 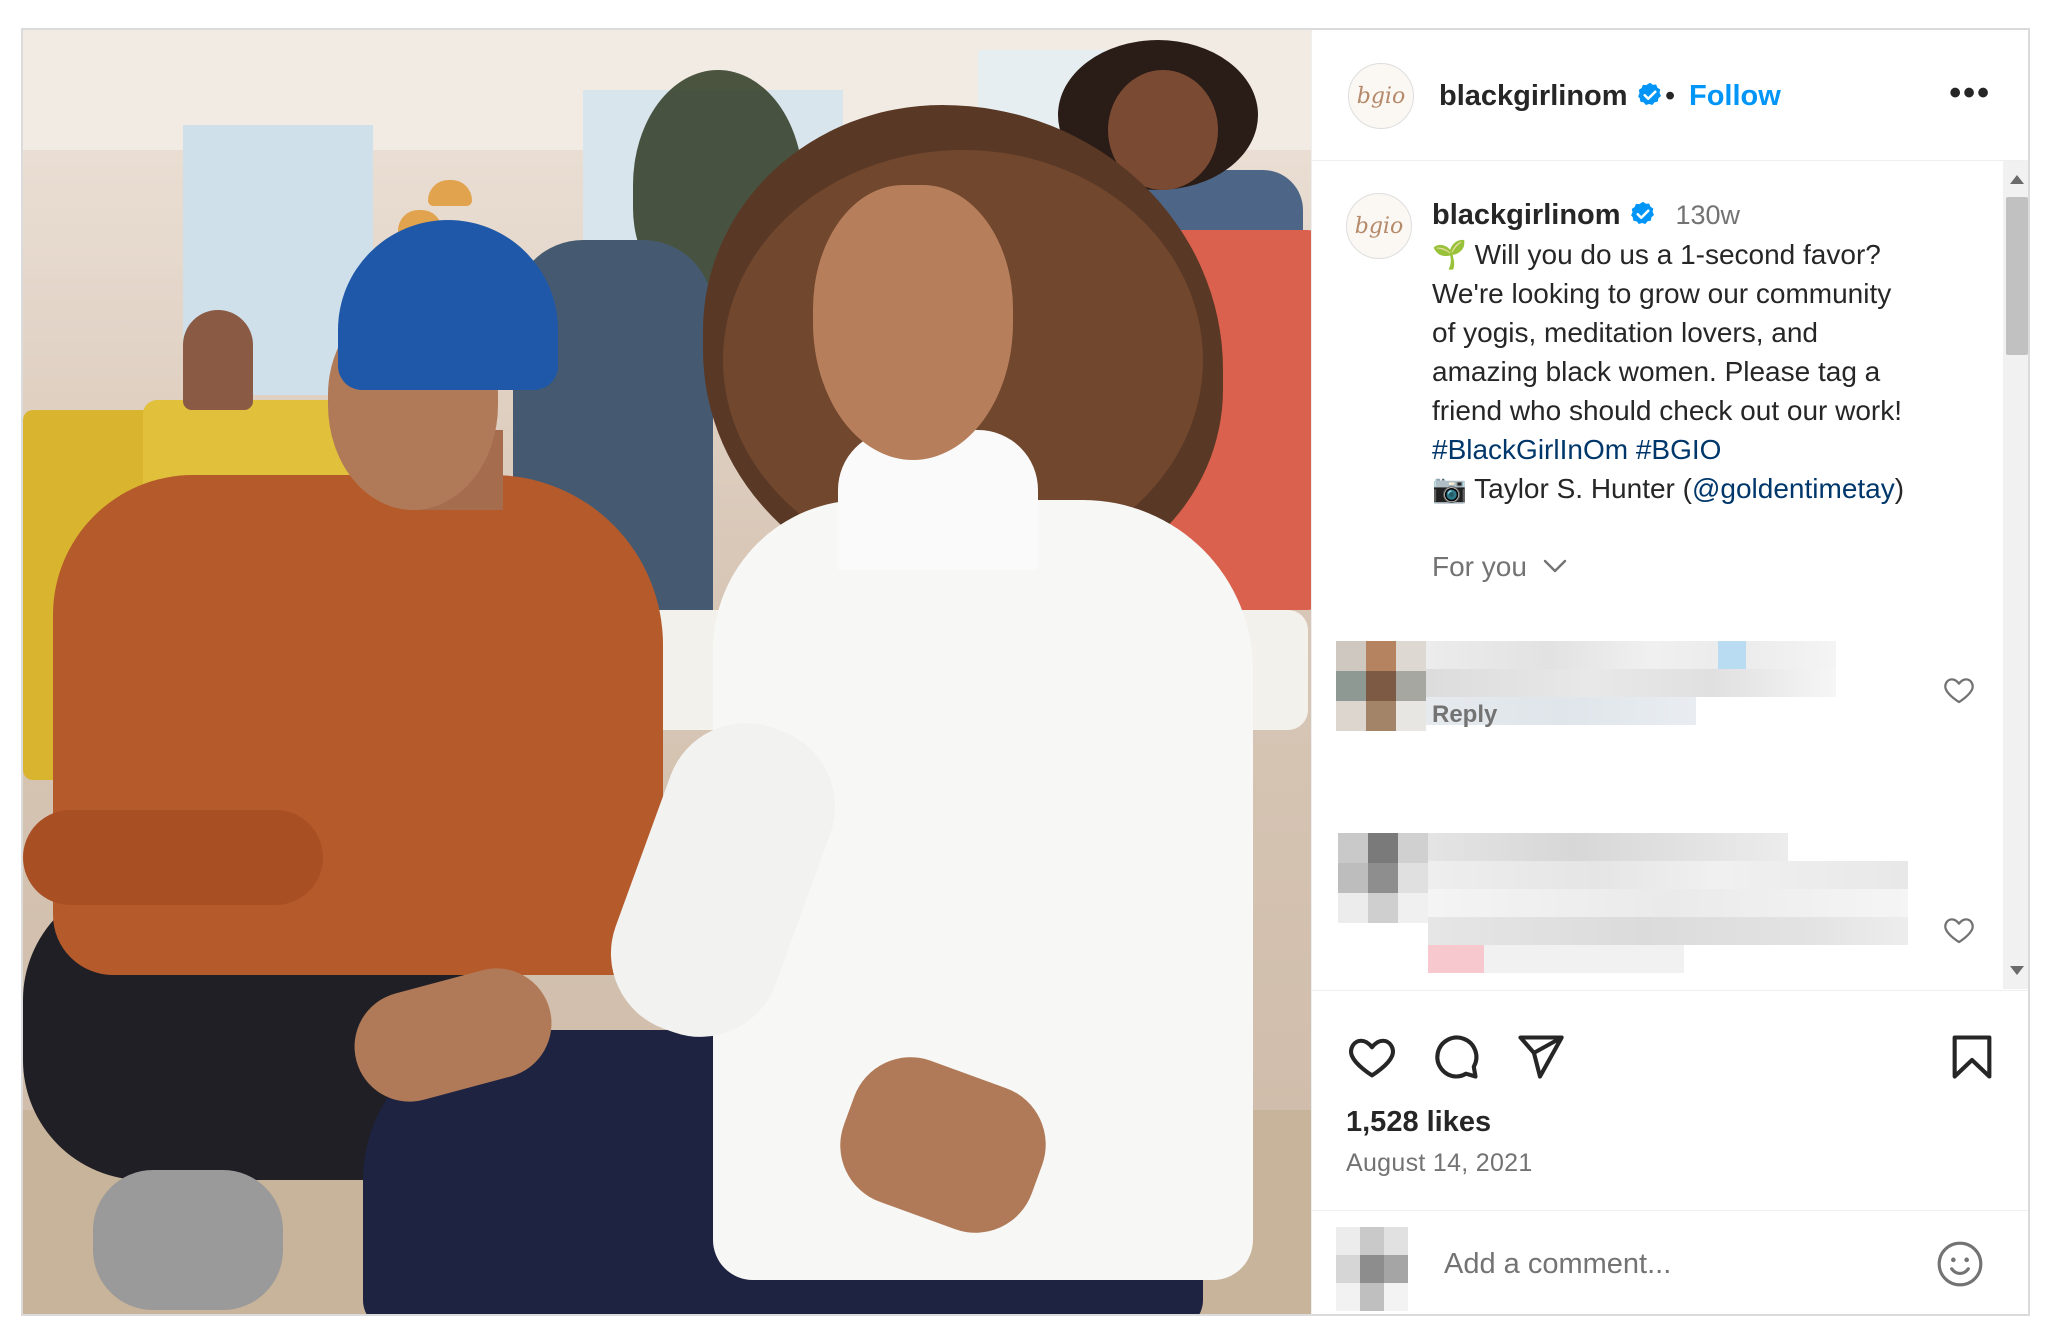 I want to click on credit-suffix: ), so click(x=1899, y=488).